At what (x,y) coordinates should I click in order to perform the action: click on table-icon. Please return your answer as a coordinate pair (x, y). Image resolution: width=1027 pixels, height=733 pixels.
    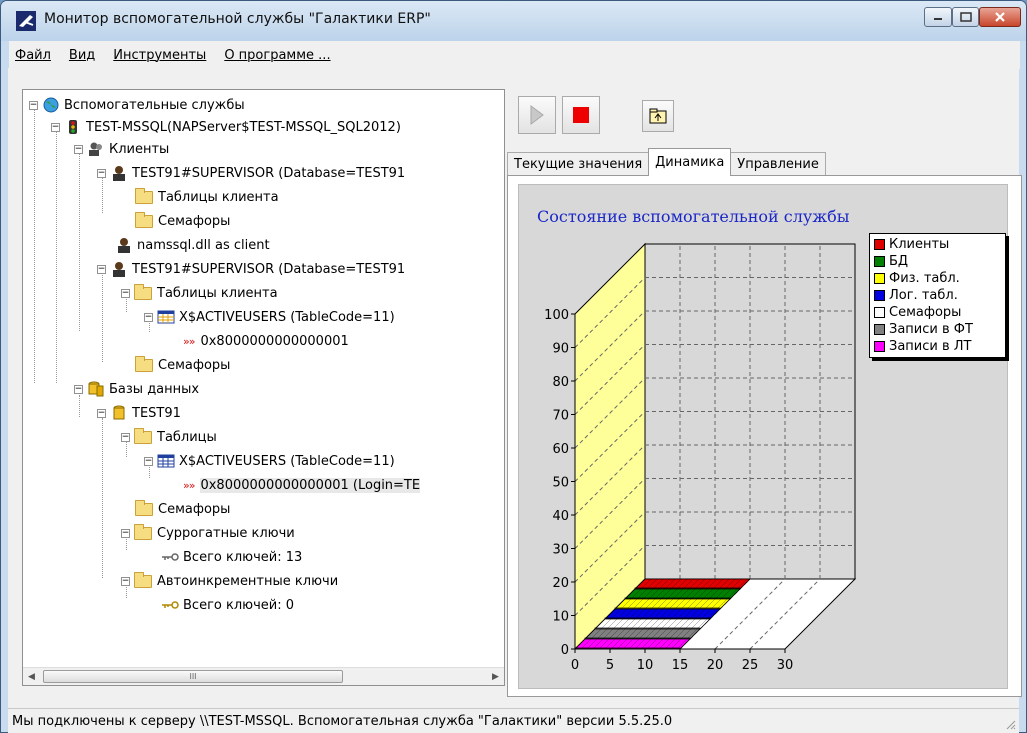
    Looking at the image, I should click on (166, 317).